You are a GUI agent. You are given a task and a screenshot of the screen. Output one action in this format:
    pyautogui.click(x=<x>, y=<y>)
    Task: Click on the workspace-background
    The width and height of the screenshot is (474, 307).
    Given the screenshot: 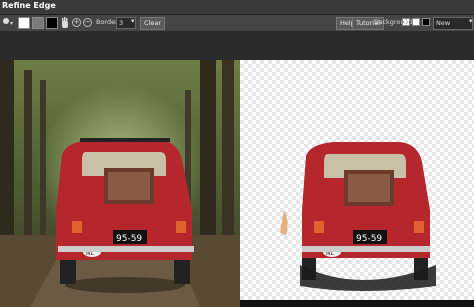 What is the action you would take?
    pyautogui.click(x=237, y=45)
    